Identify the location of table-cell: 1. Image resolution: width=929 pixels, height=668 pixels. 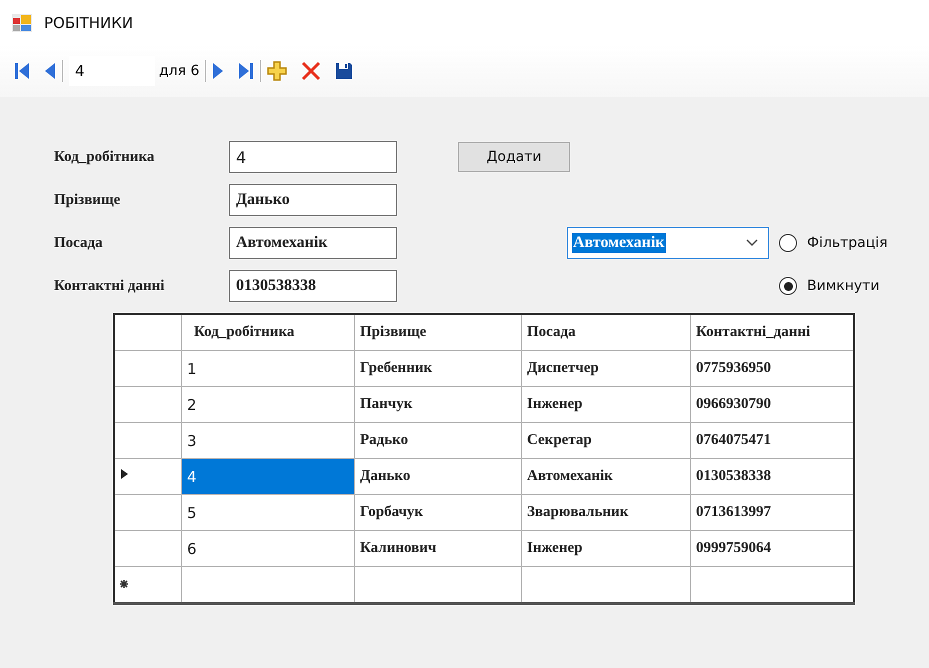
(268, 368).